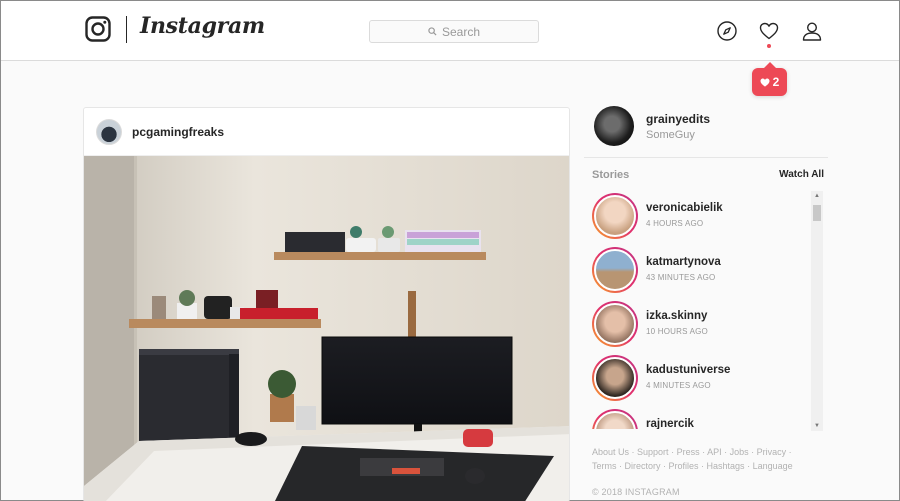  Describe the element at coordinates (773, 466) in the screenshot. I see `footer-link-language: Language` at that location.